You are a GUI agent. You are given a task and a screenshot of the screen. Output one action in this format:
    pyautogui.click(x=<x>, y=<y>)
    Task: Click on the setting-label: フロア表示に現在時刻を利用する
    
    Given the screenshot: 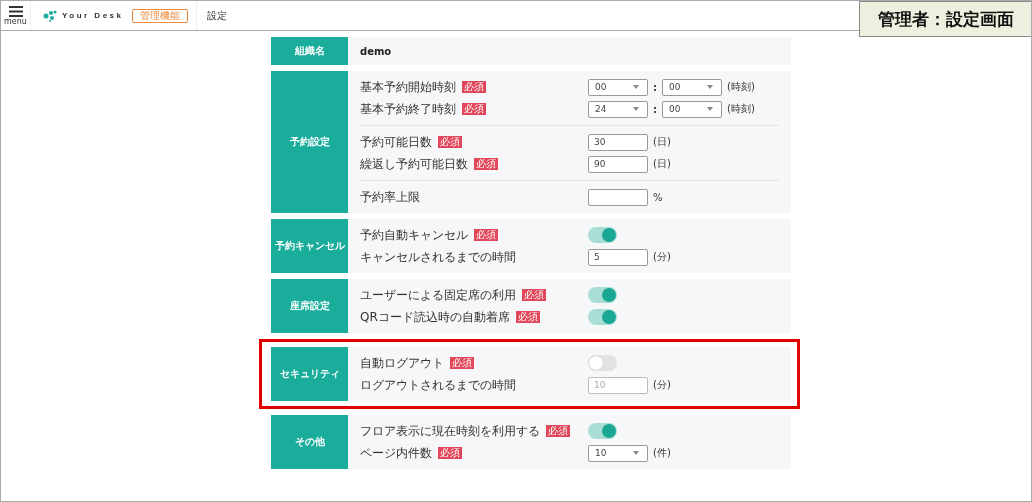 What is the action you would take?
    pyautogui.click(x=450, y=431)
    